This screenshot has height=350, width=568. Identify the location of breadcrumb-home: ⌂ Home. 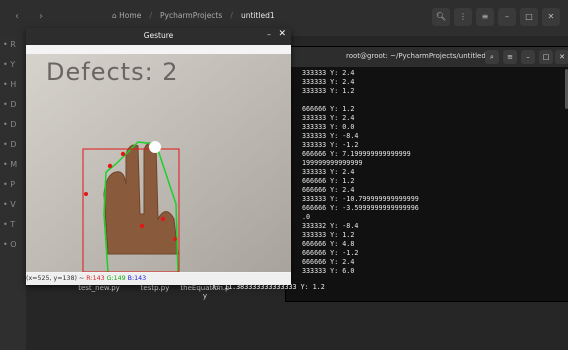
(126, 15).